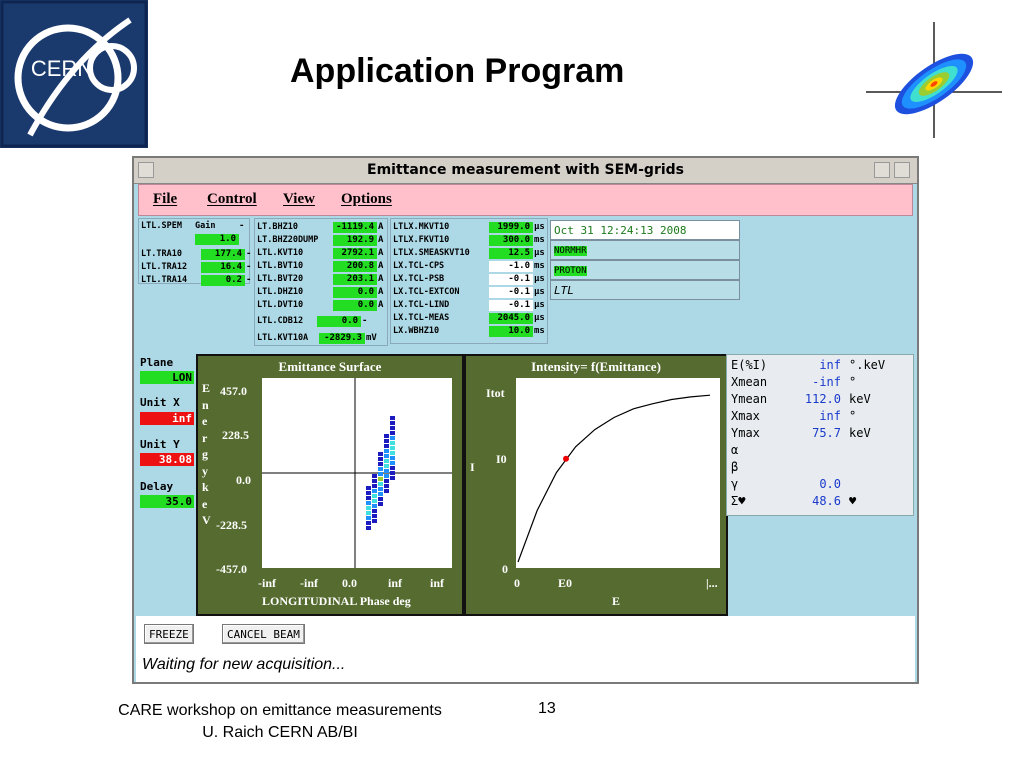 The width and height of the screenshot is (1024, 768). Describe the element at coordinates (366, 199) in the screenshot. I see `menu-options: Options` at that location.